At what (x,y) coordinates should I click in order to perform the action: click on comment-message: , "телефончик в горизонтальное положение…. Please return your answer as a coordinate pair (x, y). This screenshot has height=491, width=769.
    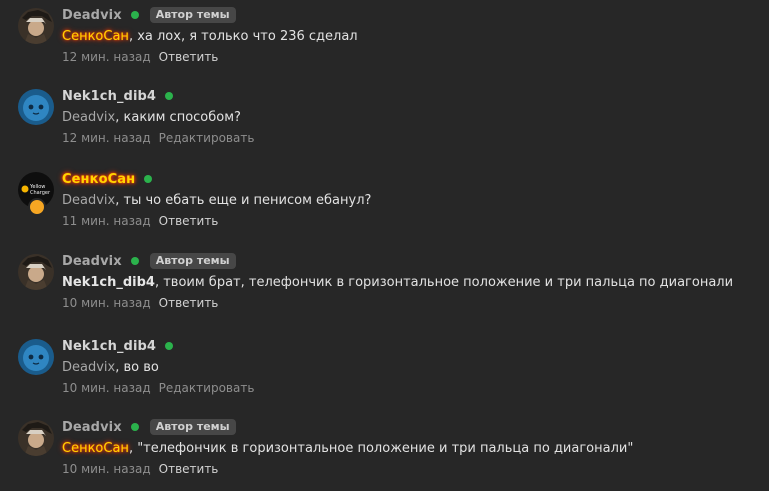
    Looking at the image, I should click on (381, 448).